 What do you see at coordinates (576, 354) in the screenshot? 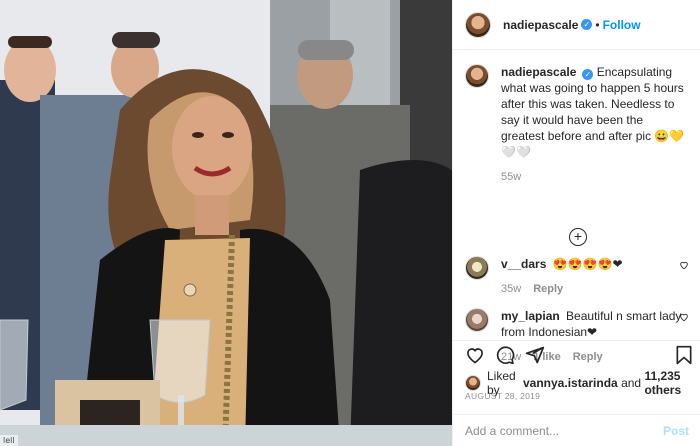
I see `action-bar` at bounding box center [576, 354].